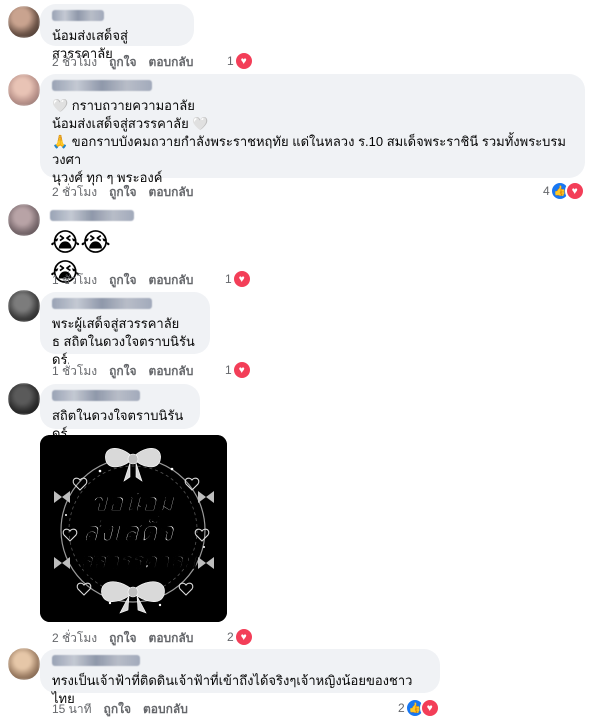 Image resolution: width=600 pixels, height=720 pixels. I want to click on comment-bubble: 😭😭😭, so click(95, 245).